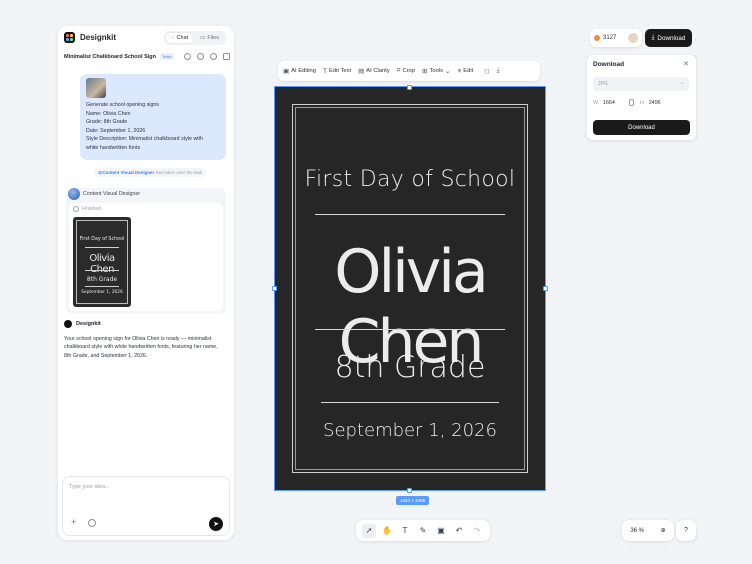 Image resolution: width=752 pixels, height=564 pixels. I want to click on hand-tool-icon: ✋, so click(387, 531).